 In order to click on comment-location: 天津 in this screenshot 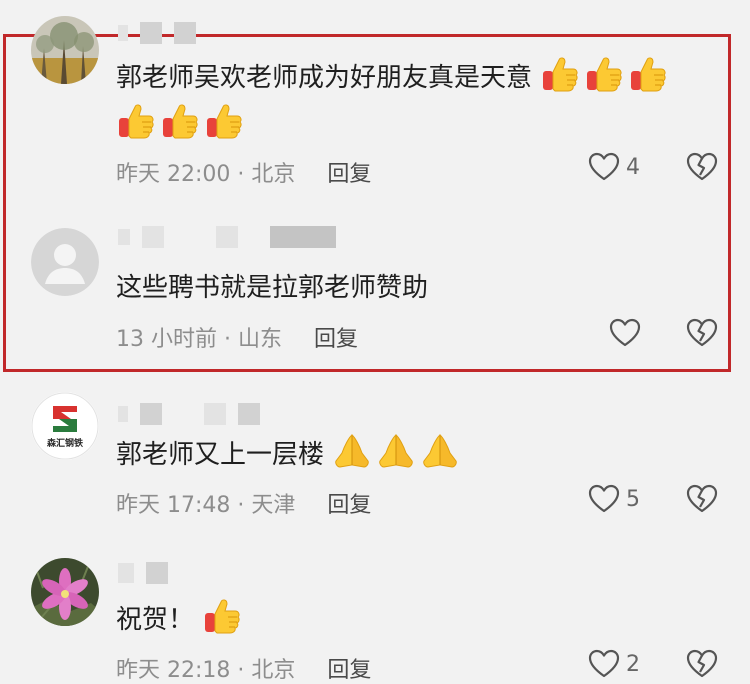, I will do `click(273, 505)`.